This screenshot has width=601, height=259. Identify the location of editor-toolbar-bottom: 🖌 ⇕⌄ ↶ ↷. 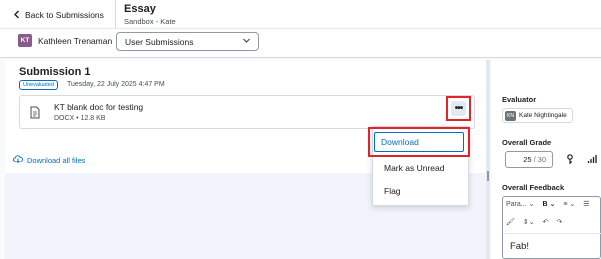
(534, 222).